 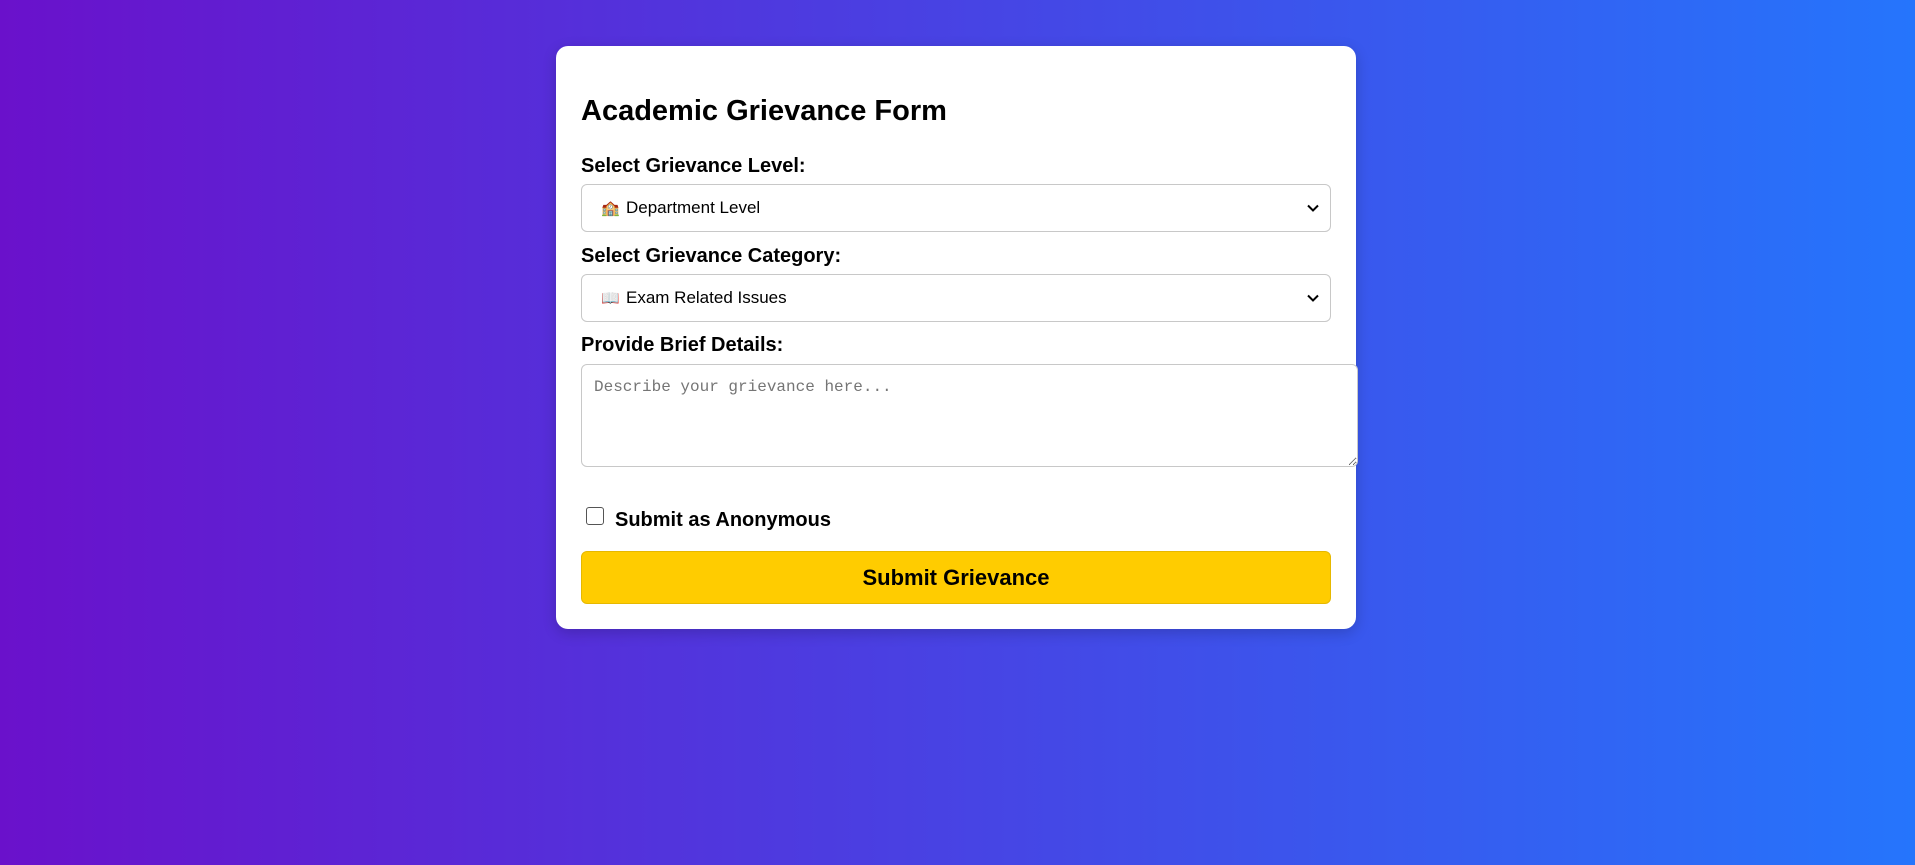 What do you see at coordinates (956, 298) in the screenshot?
I see `grievance-category-select: 📖 Exam Related Issues` at bounding box center [956, 298].